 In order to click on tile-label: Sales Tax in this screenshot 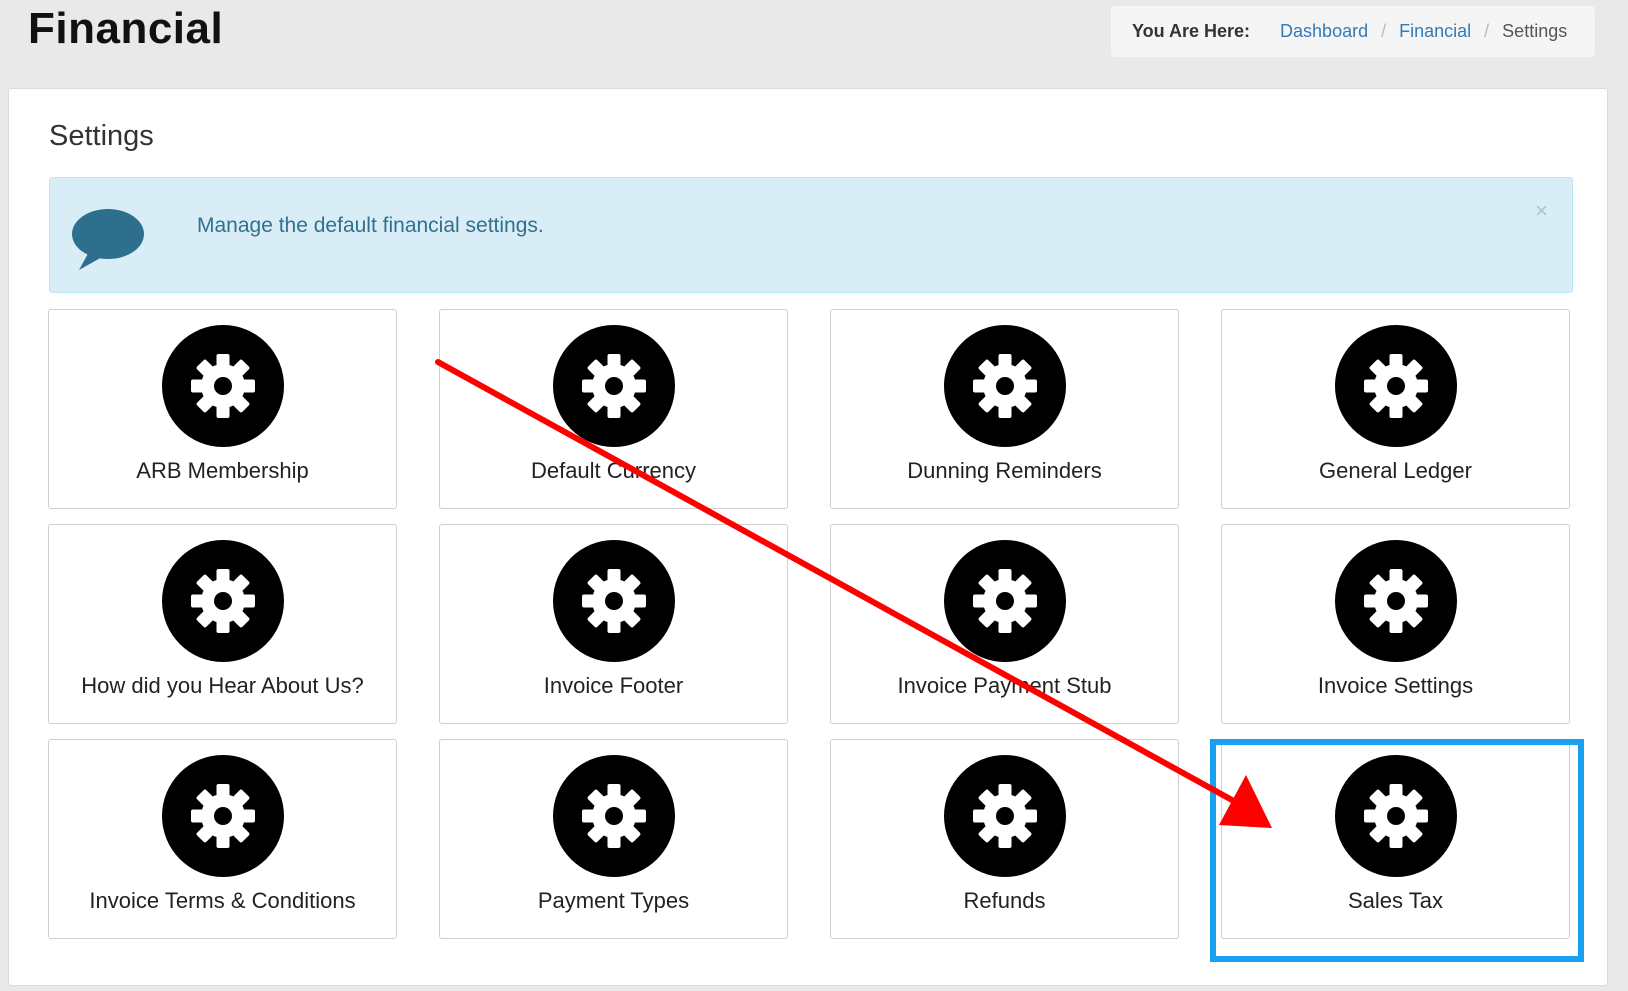, I will do `click(1395, 900)`.